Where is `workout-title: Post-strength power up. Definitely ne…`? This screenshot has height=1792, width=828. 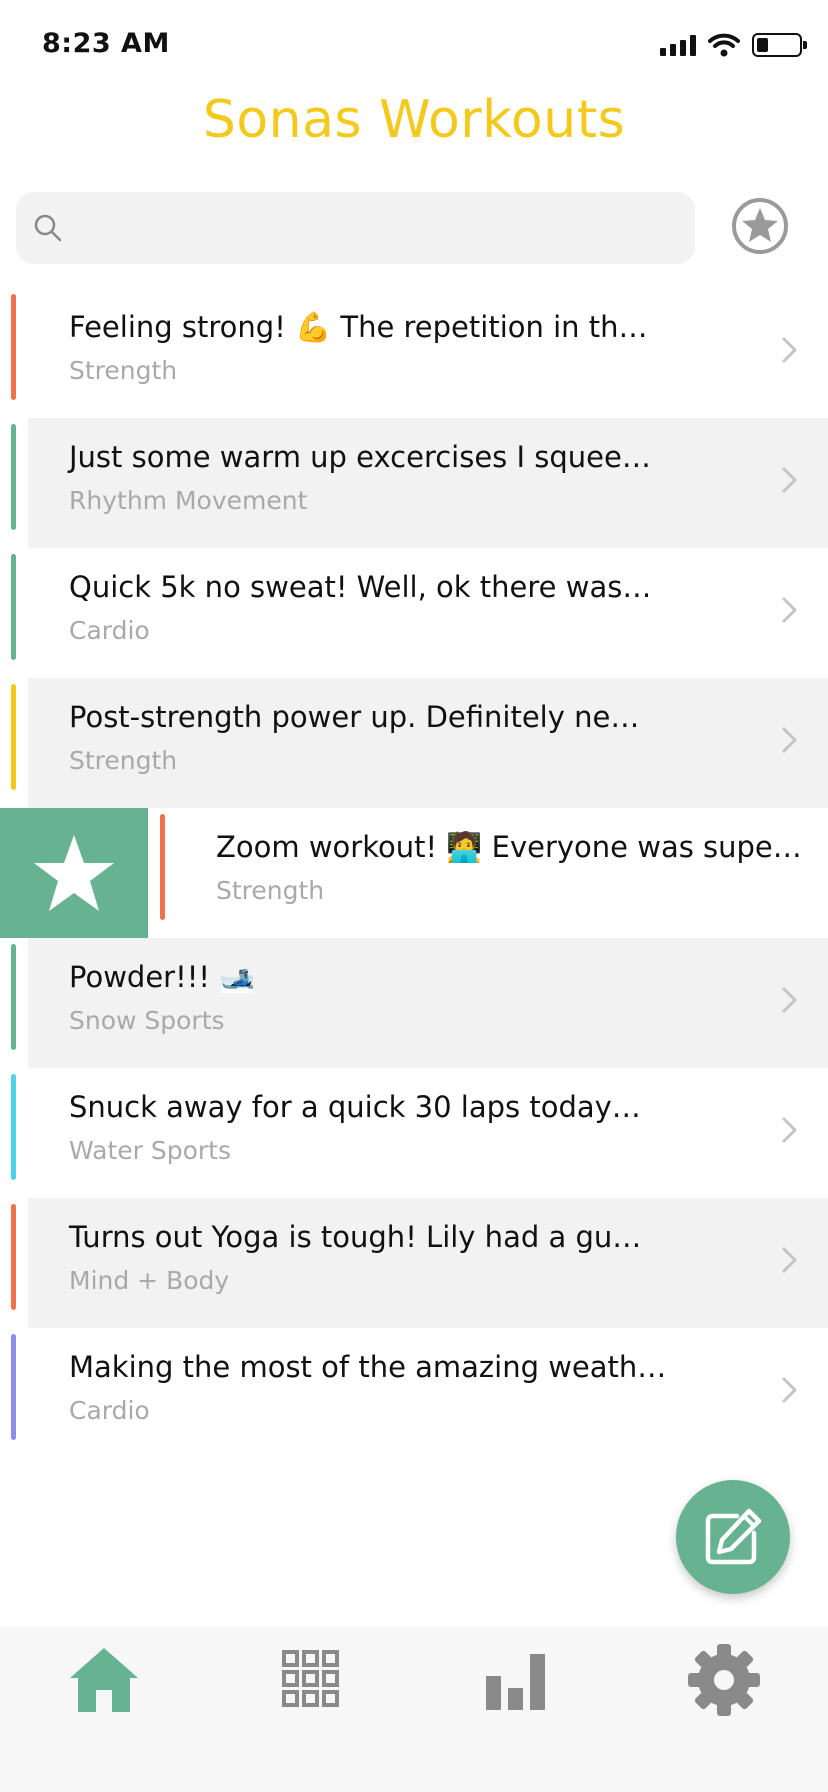
workout-title: Post-strength power up. Definitely ne… is located at coordinates (354, 717).